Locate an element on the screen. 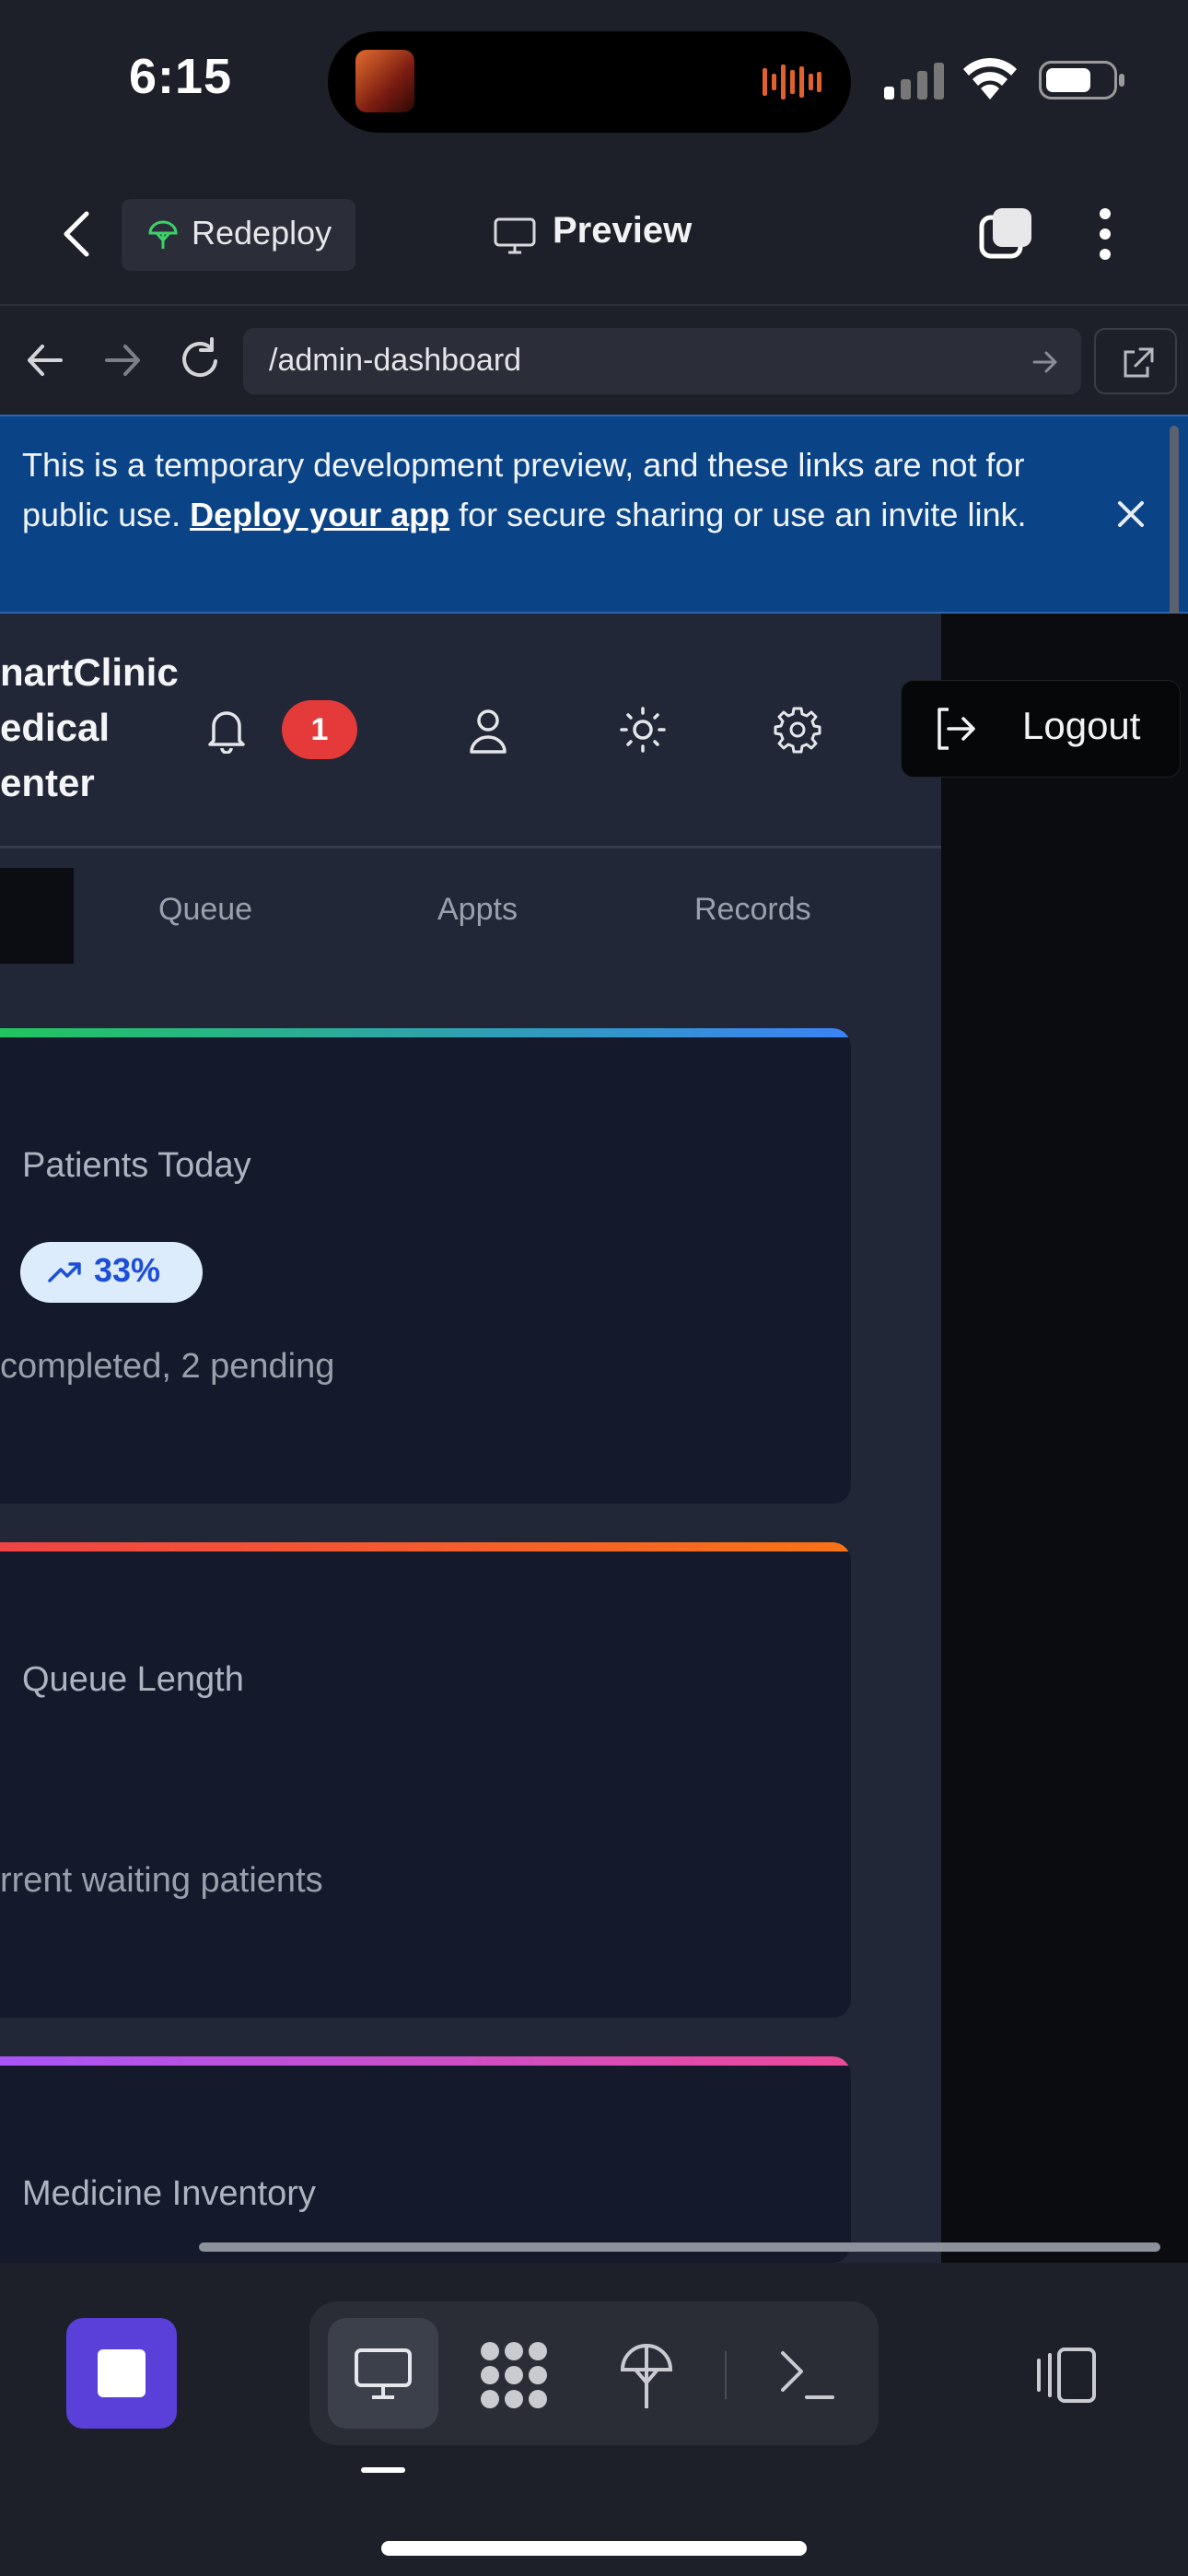  user-icon is located at coordinates (488, 731).